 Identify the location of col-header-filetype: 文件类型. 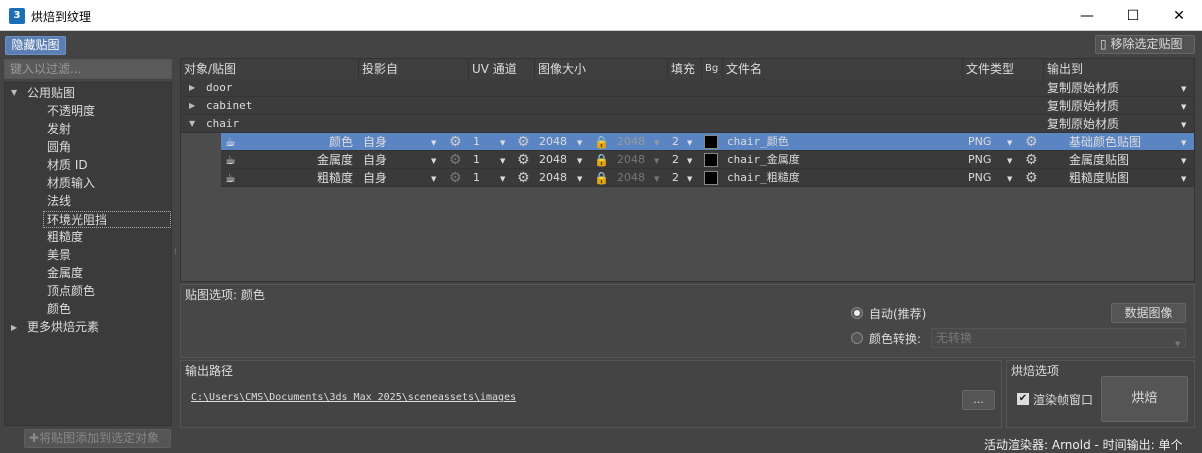
(1003, 69).